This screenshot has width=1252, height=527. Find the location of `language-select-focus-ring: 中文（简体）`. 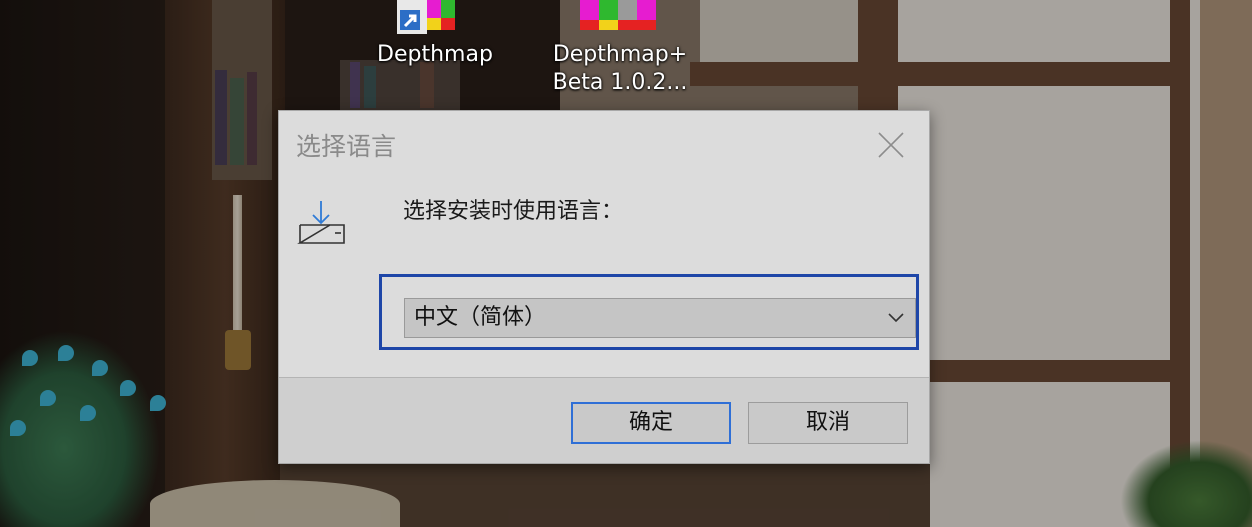

language-select-focus-ring: 中文（简体） is located at coordinates (649, 312).